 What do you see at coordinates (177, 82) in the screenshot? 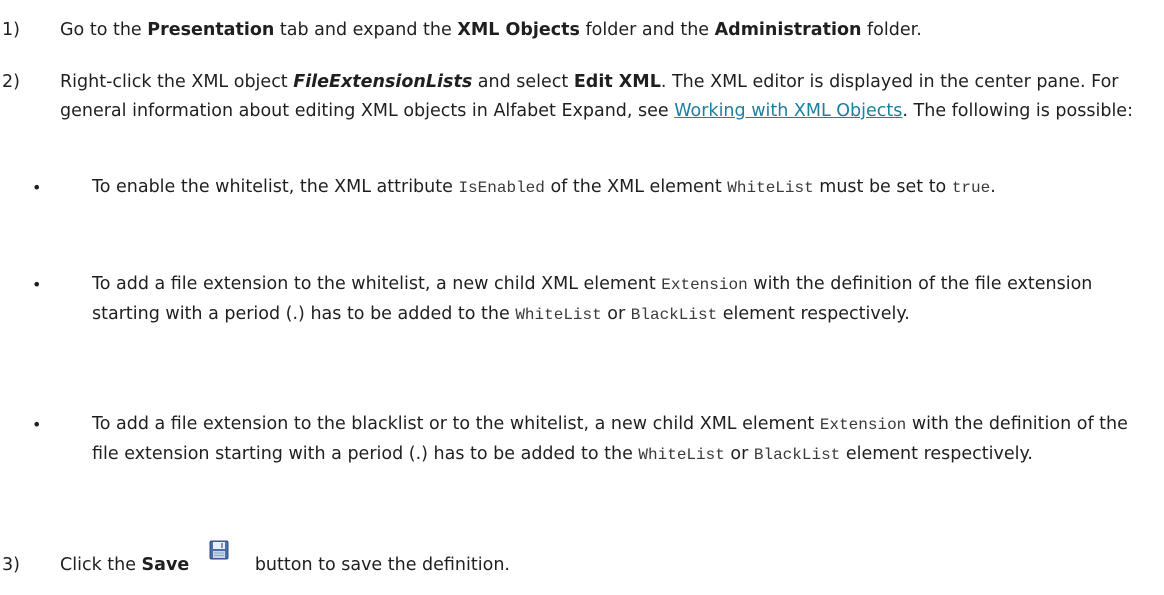
I see `text: Right-click the XML object` at bounding box center [177, 82].